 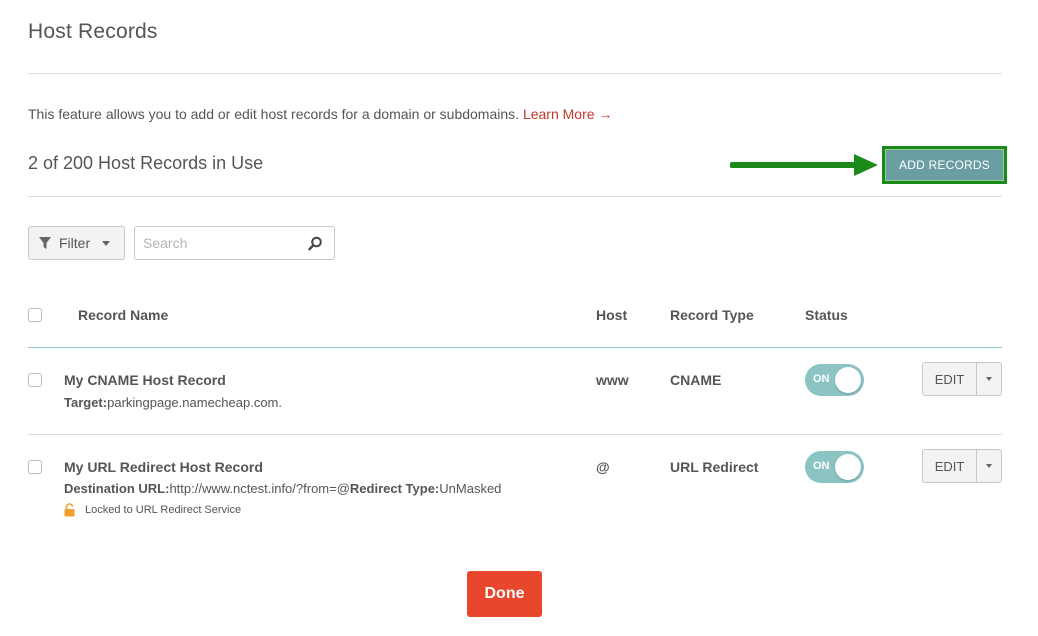 I want to click on search-input, so click(x=217, y=243).